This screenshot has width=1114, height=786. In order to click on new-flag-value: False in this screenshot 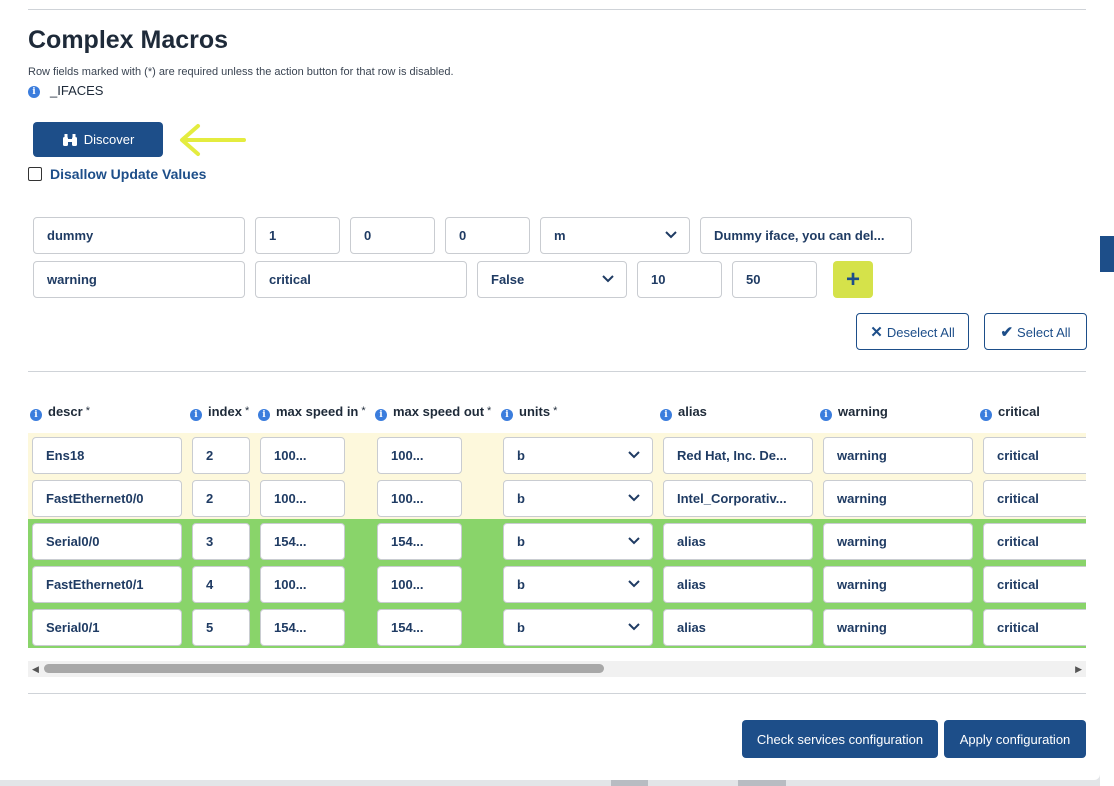, I will do `click(508, 279)`.